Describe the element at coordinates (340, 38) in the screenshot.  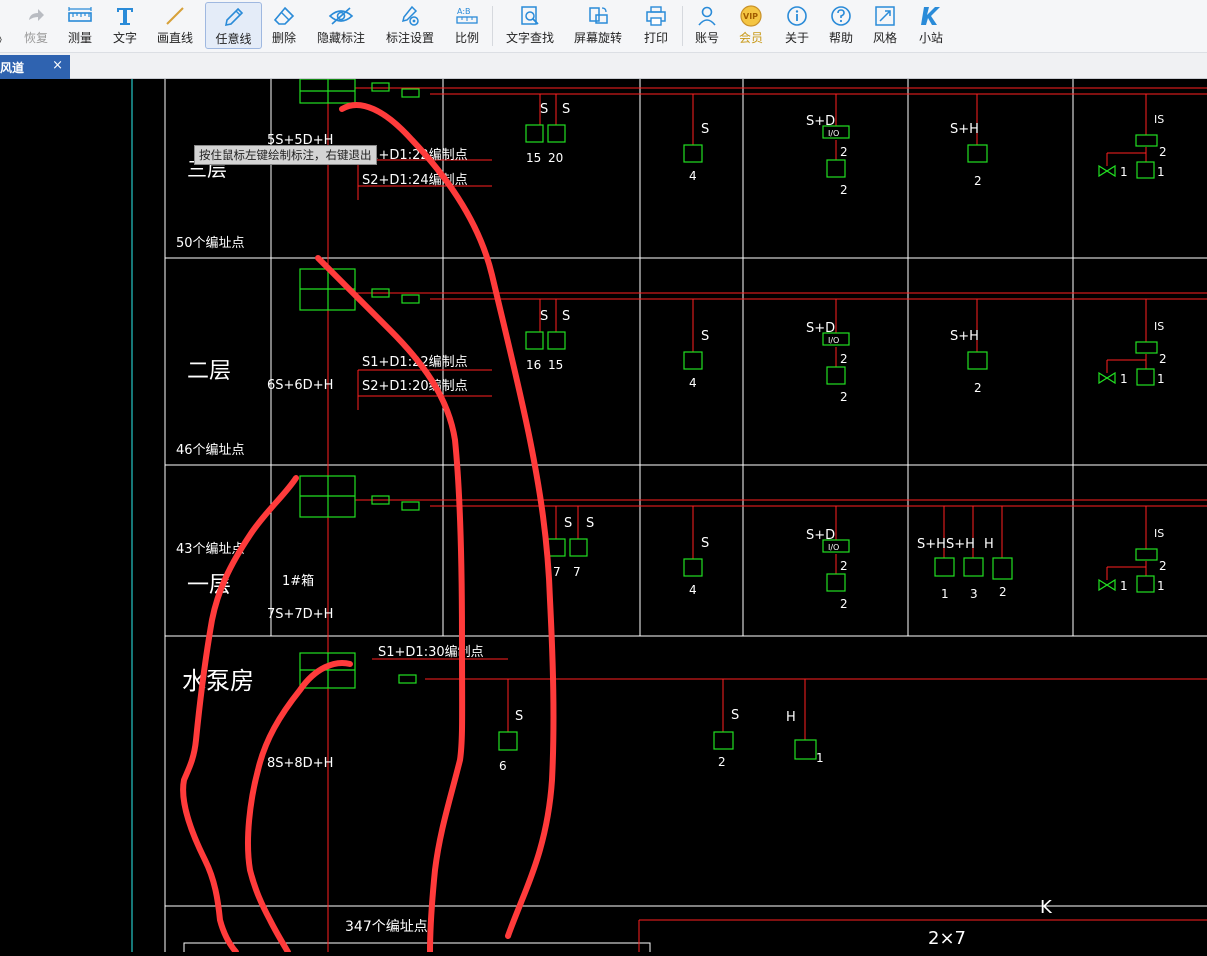
I see `hide-annotation-label: 隐藏标注` at that location.